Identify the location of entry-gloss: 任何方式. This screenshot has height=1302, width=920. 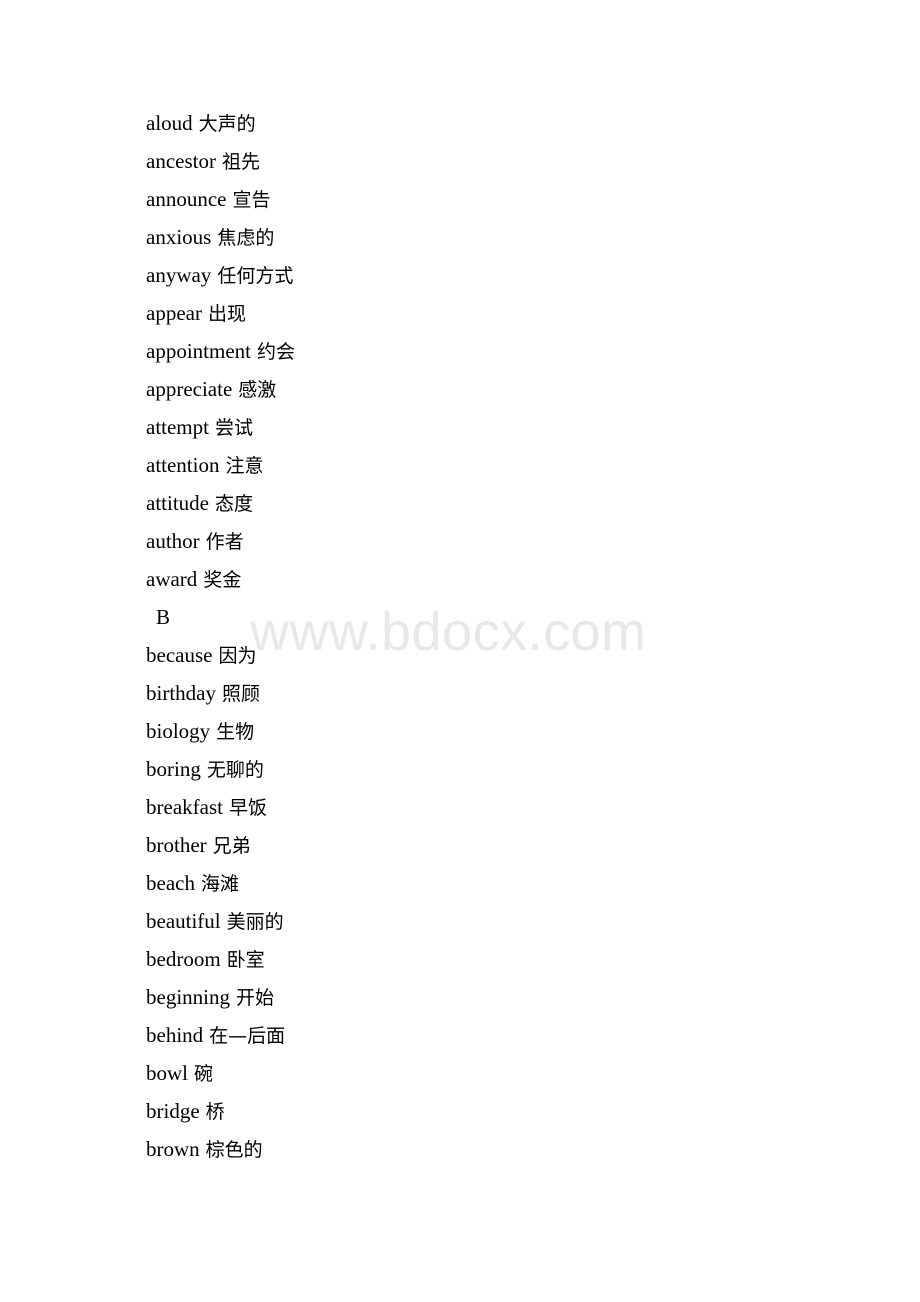
(255, 276).